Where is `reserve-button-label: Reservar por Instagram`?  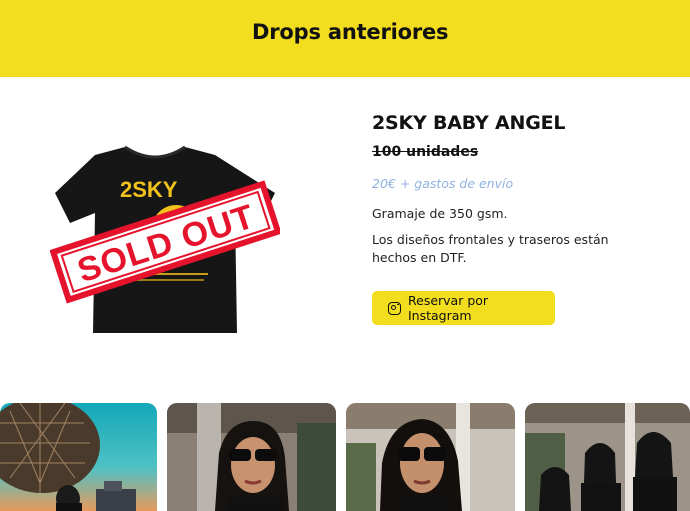 reserve-button-label: Reservar por Instagram is located at coordinates (448, 308).